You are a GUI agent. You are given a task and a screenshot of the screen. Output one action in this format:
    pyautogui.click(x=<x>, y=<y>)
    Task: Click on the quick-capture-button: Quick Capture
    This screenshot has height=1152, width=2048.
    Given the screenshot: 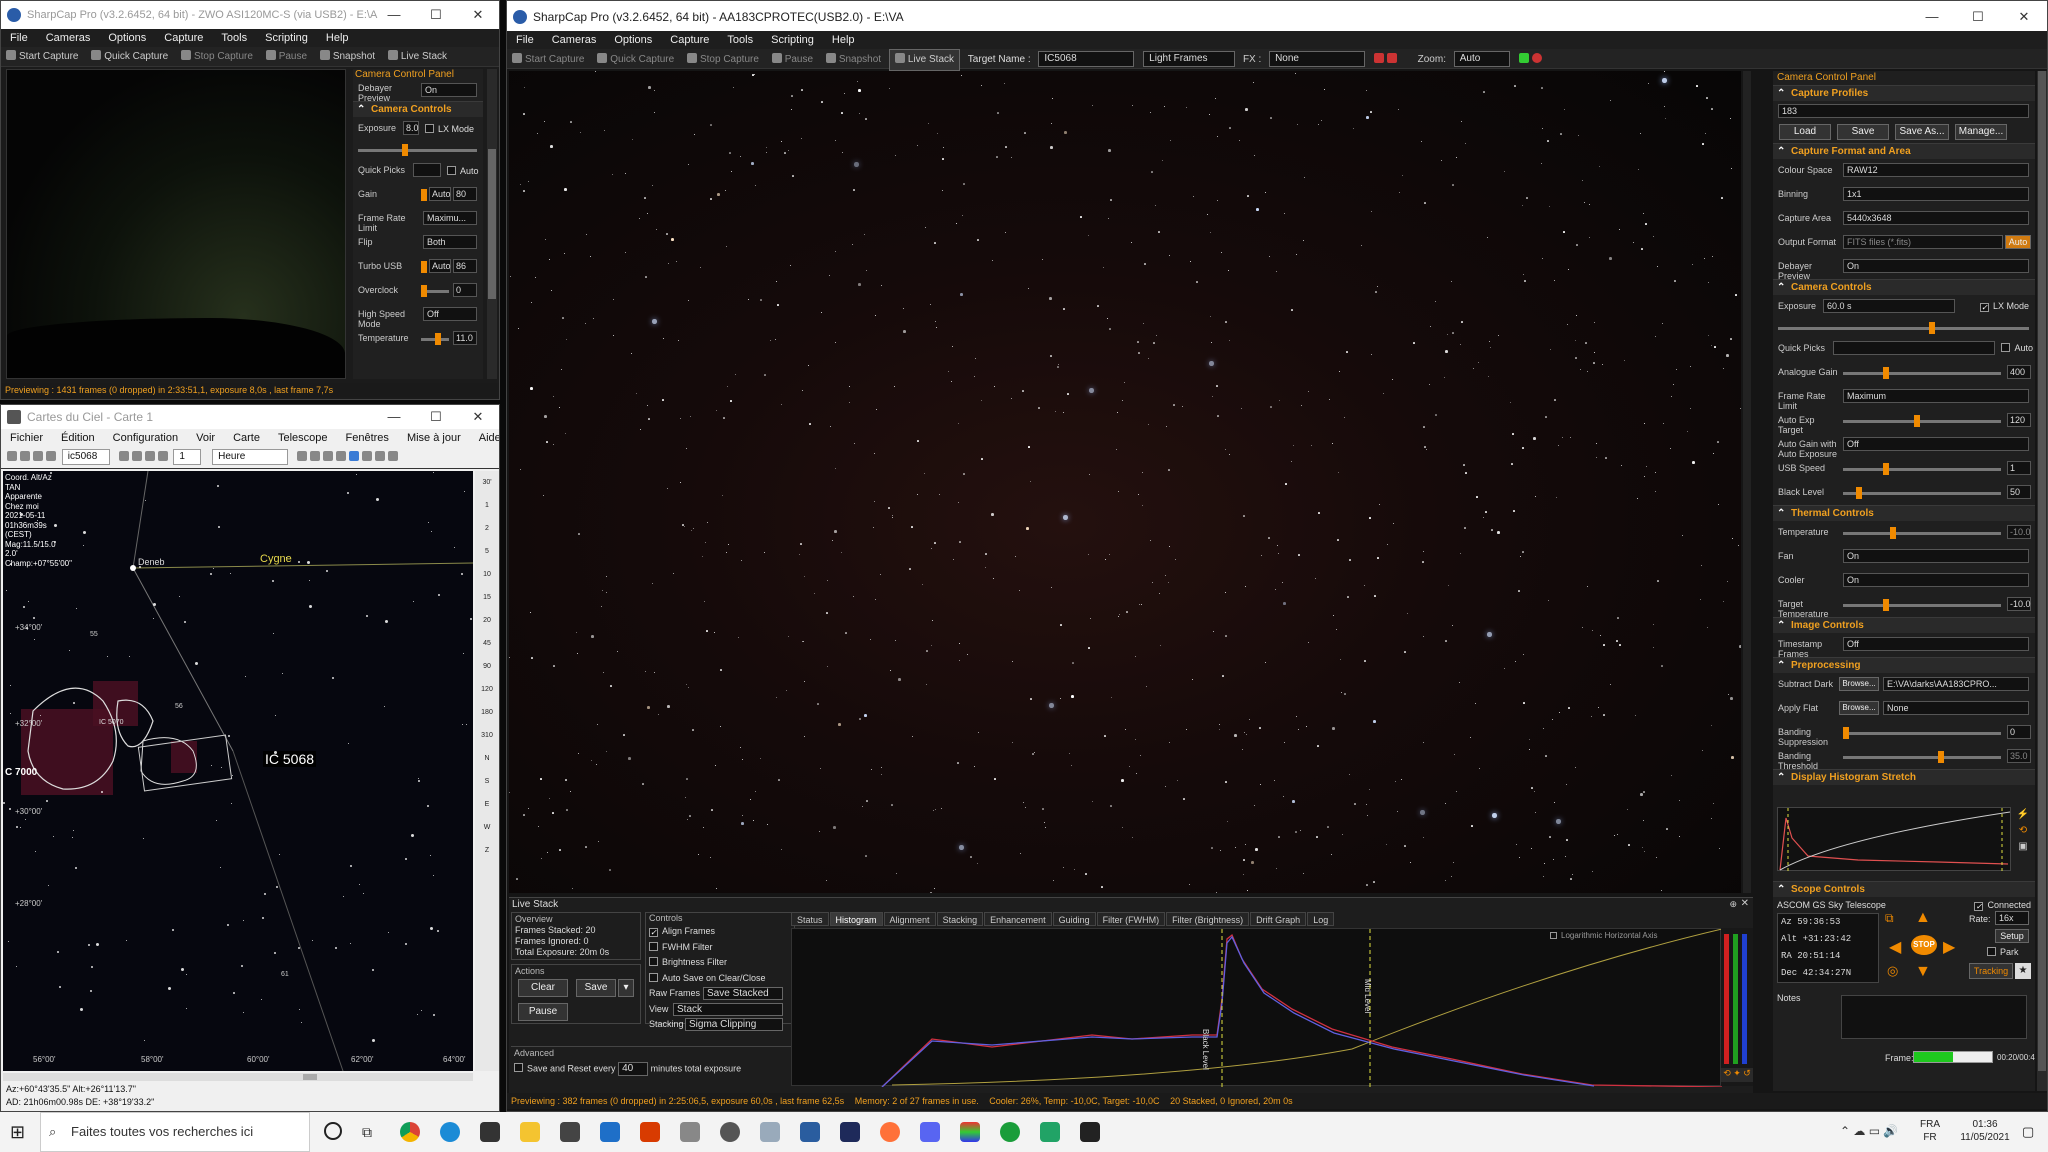 What is the action you would take?
    pyautogui.click(x=635, y=60)
    